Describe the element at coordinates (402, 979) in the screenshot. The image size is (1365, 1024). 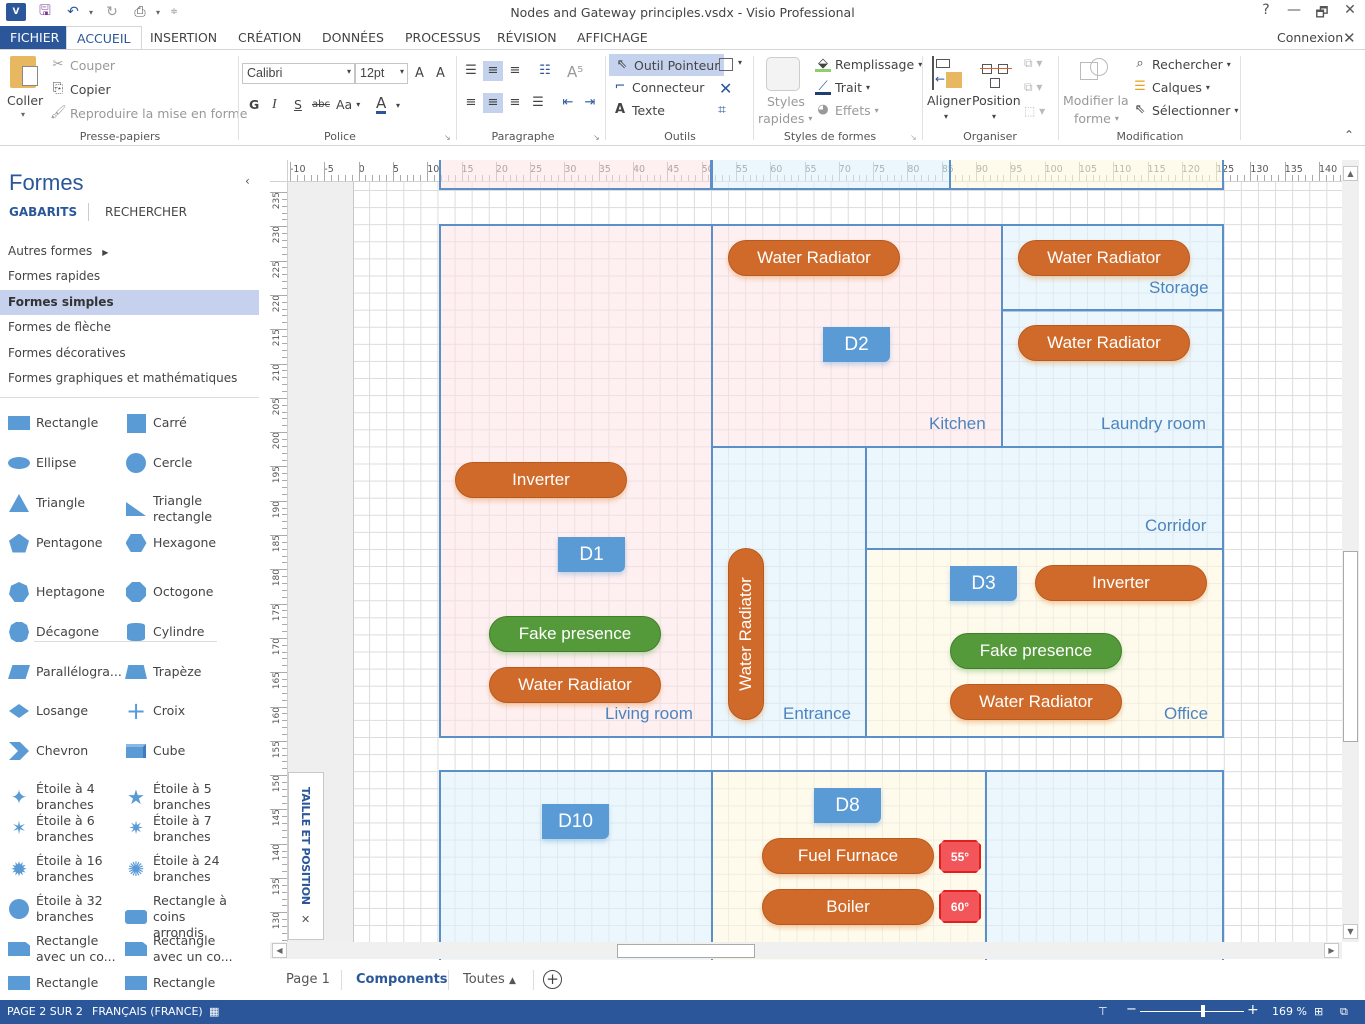
I see `page-tab-components: Components` at that location.